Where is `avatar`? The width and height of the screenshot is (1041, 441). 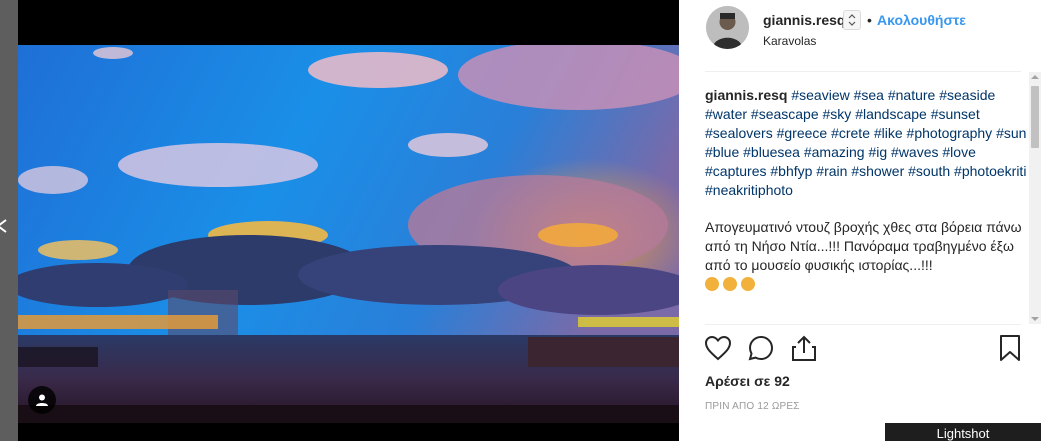 avatar is located at coordinates (727, 27).